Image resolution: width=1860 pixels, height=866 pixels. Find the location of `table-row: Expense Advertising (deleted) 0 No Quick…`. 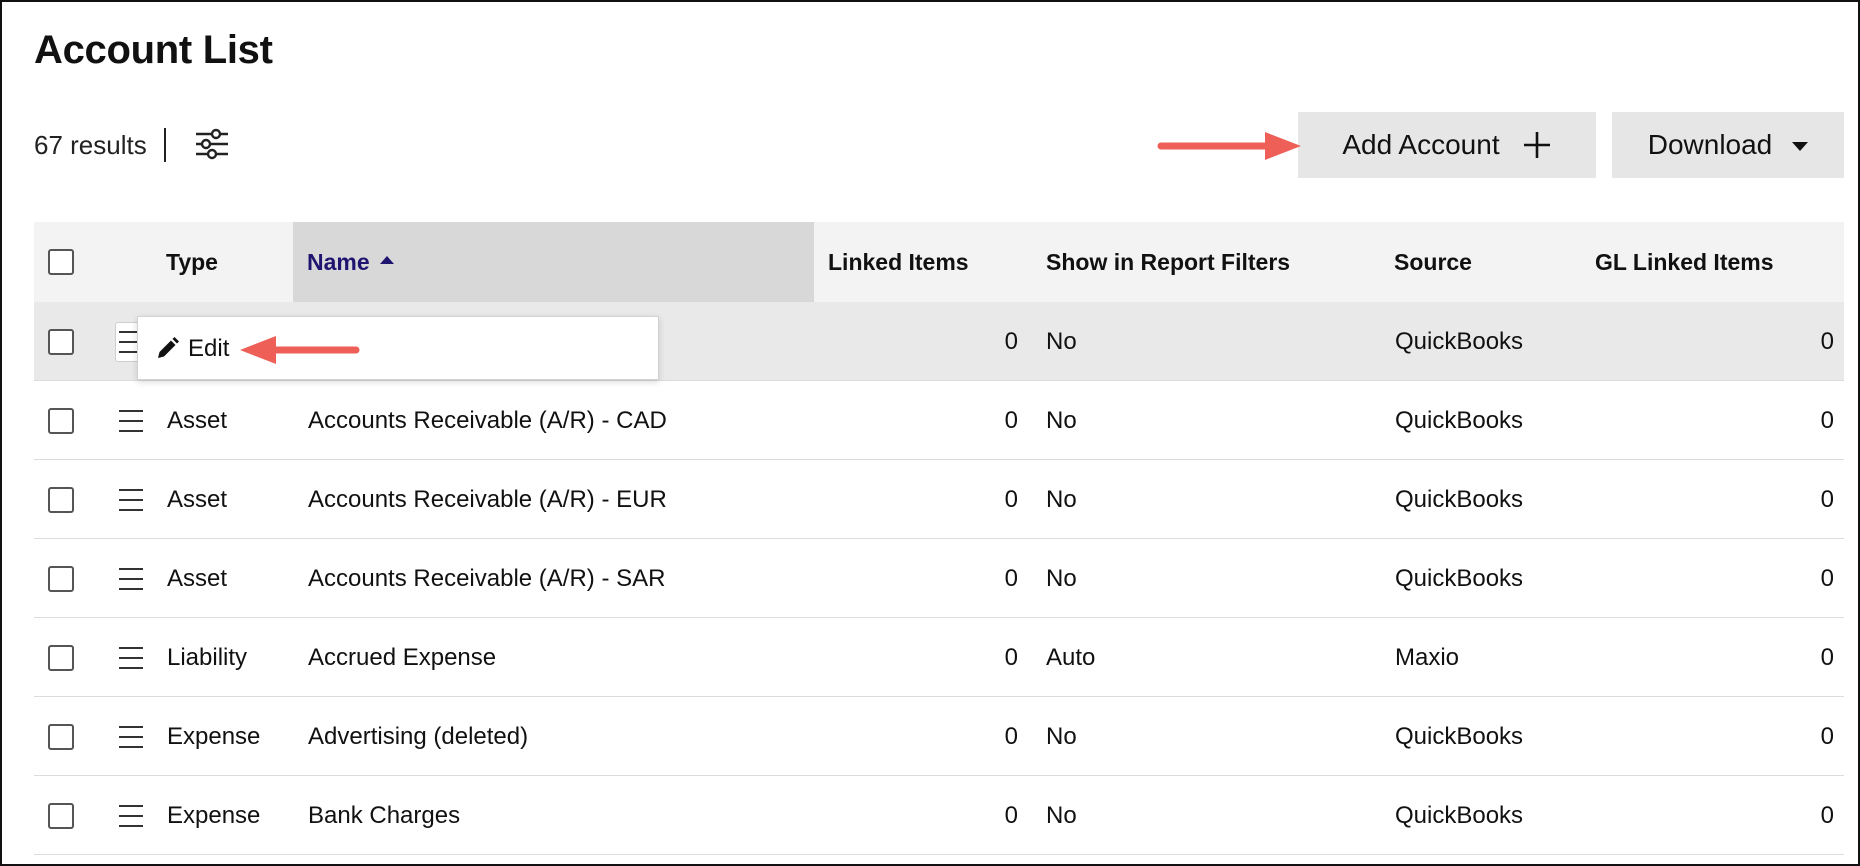

table-row: Expense Advertising (deleted) 0 No Quick… is located at coordinates (939, 736).